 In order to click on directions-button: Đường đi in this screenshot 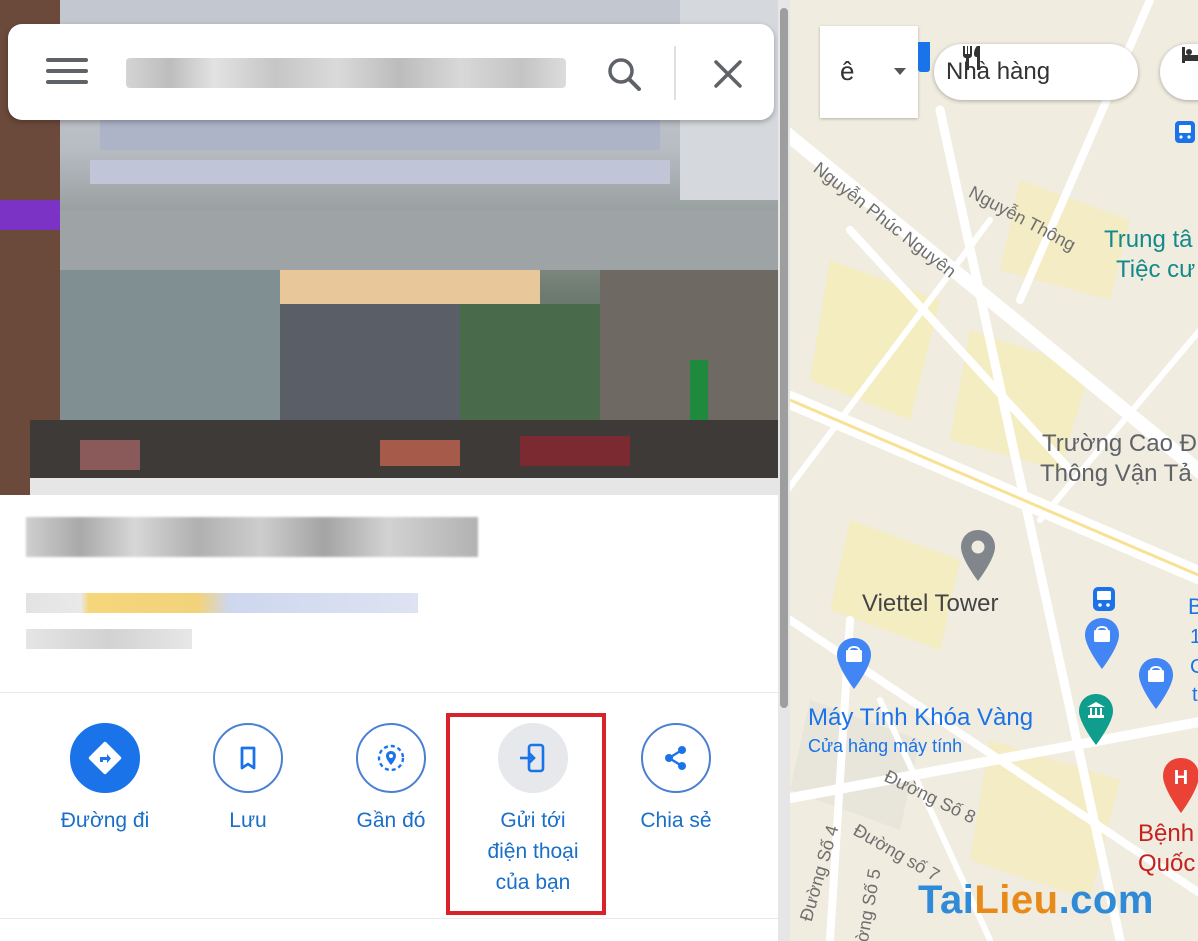, I will do `click(105, 779)`.